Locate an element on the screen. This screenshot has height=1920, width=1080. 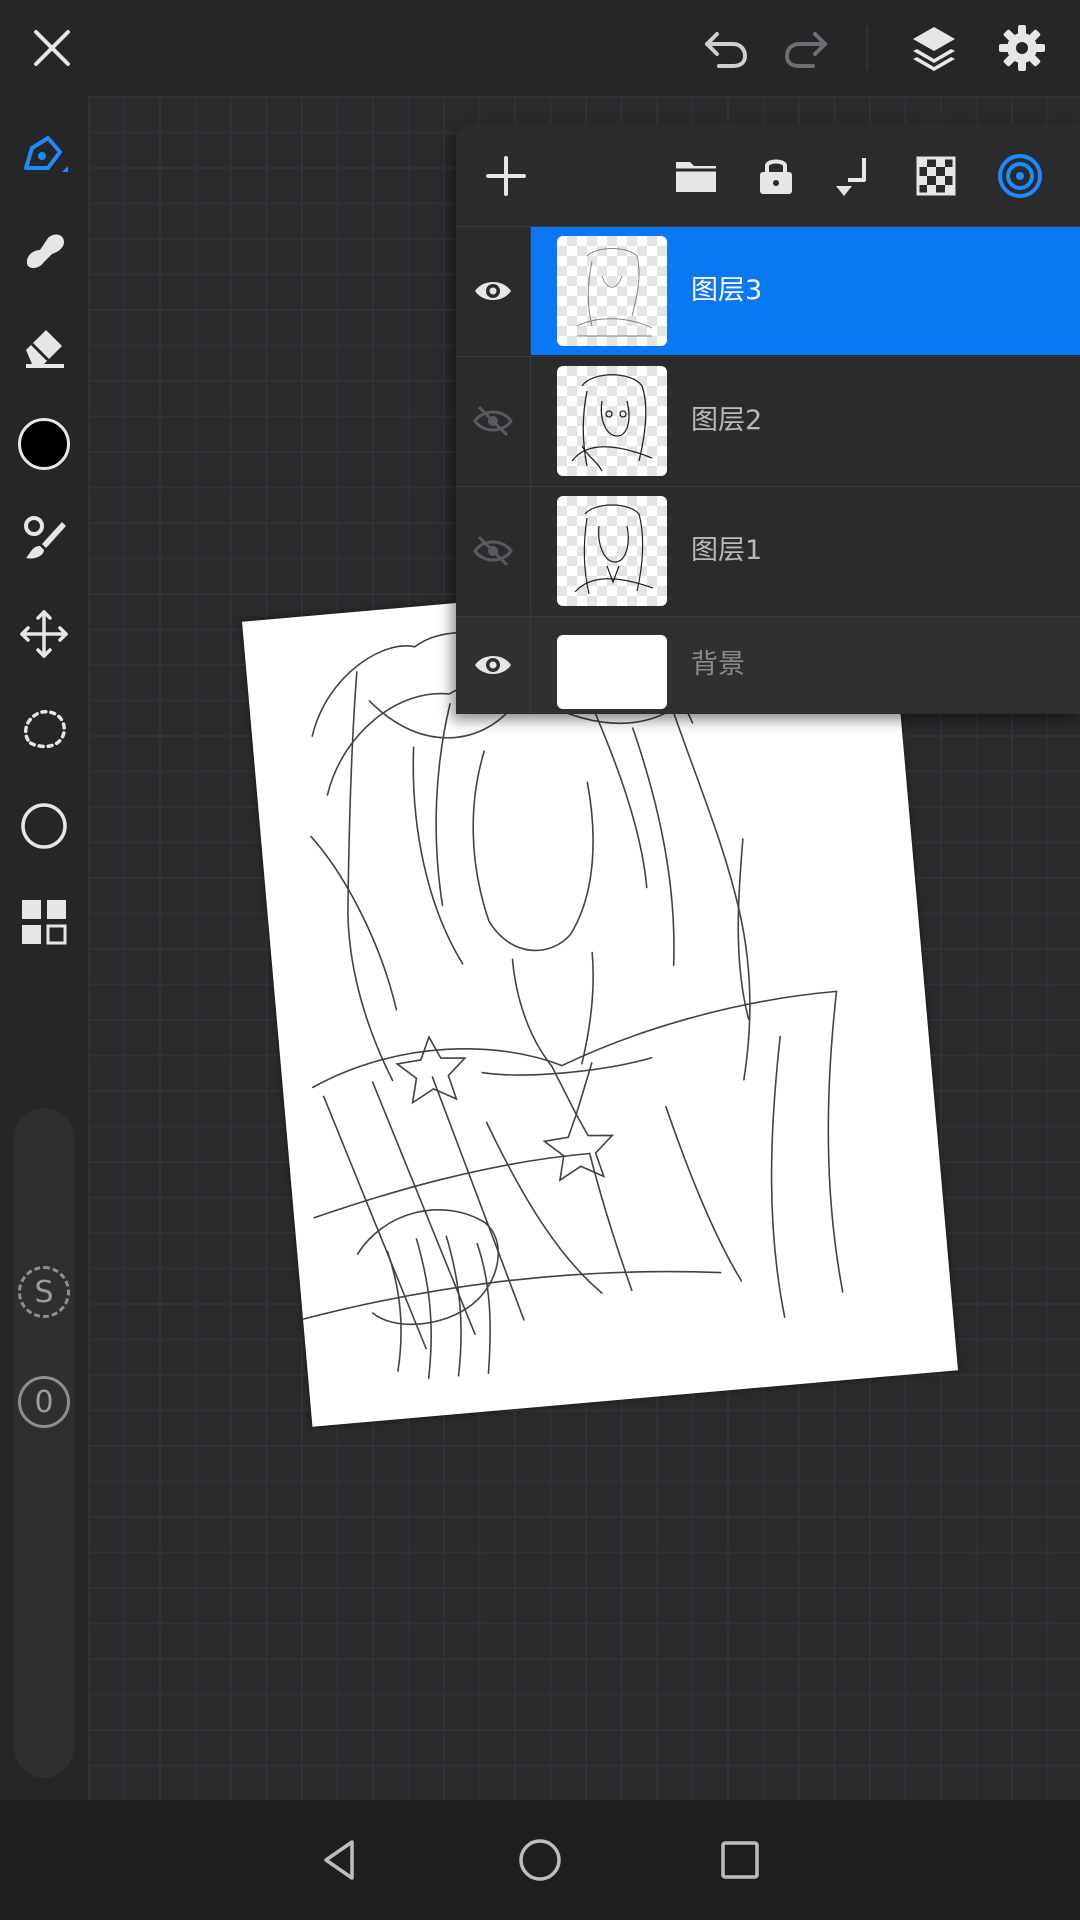
layer-row-2: 图层2 is located at coordinates (768, 420).